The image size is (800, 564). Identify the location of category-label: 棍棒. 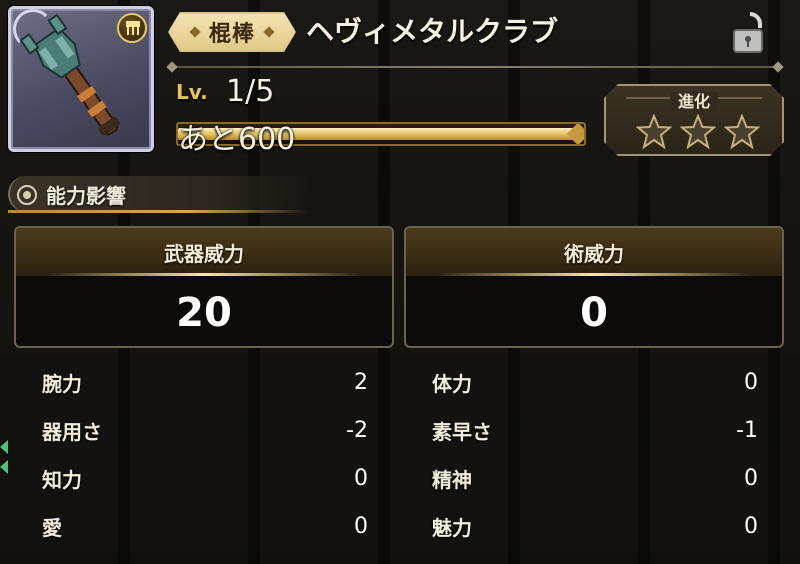
(231, 34).